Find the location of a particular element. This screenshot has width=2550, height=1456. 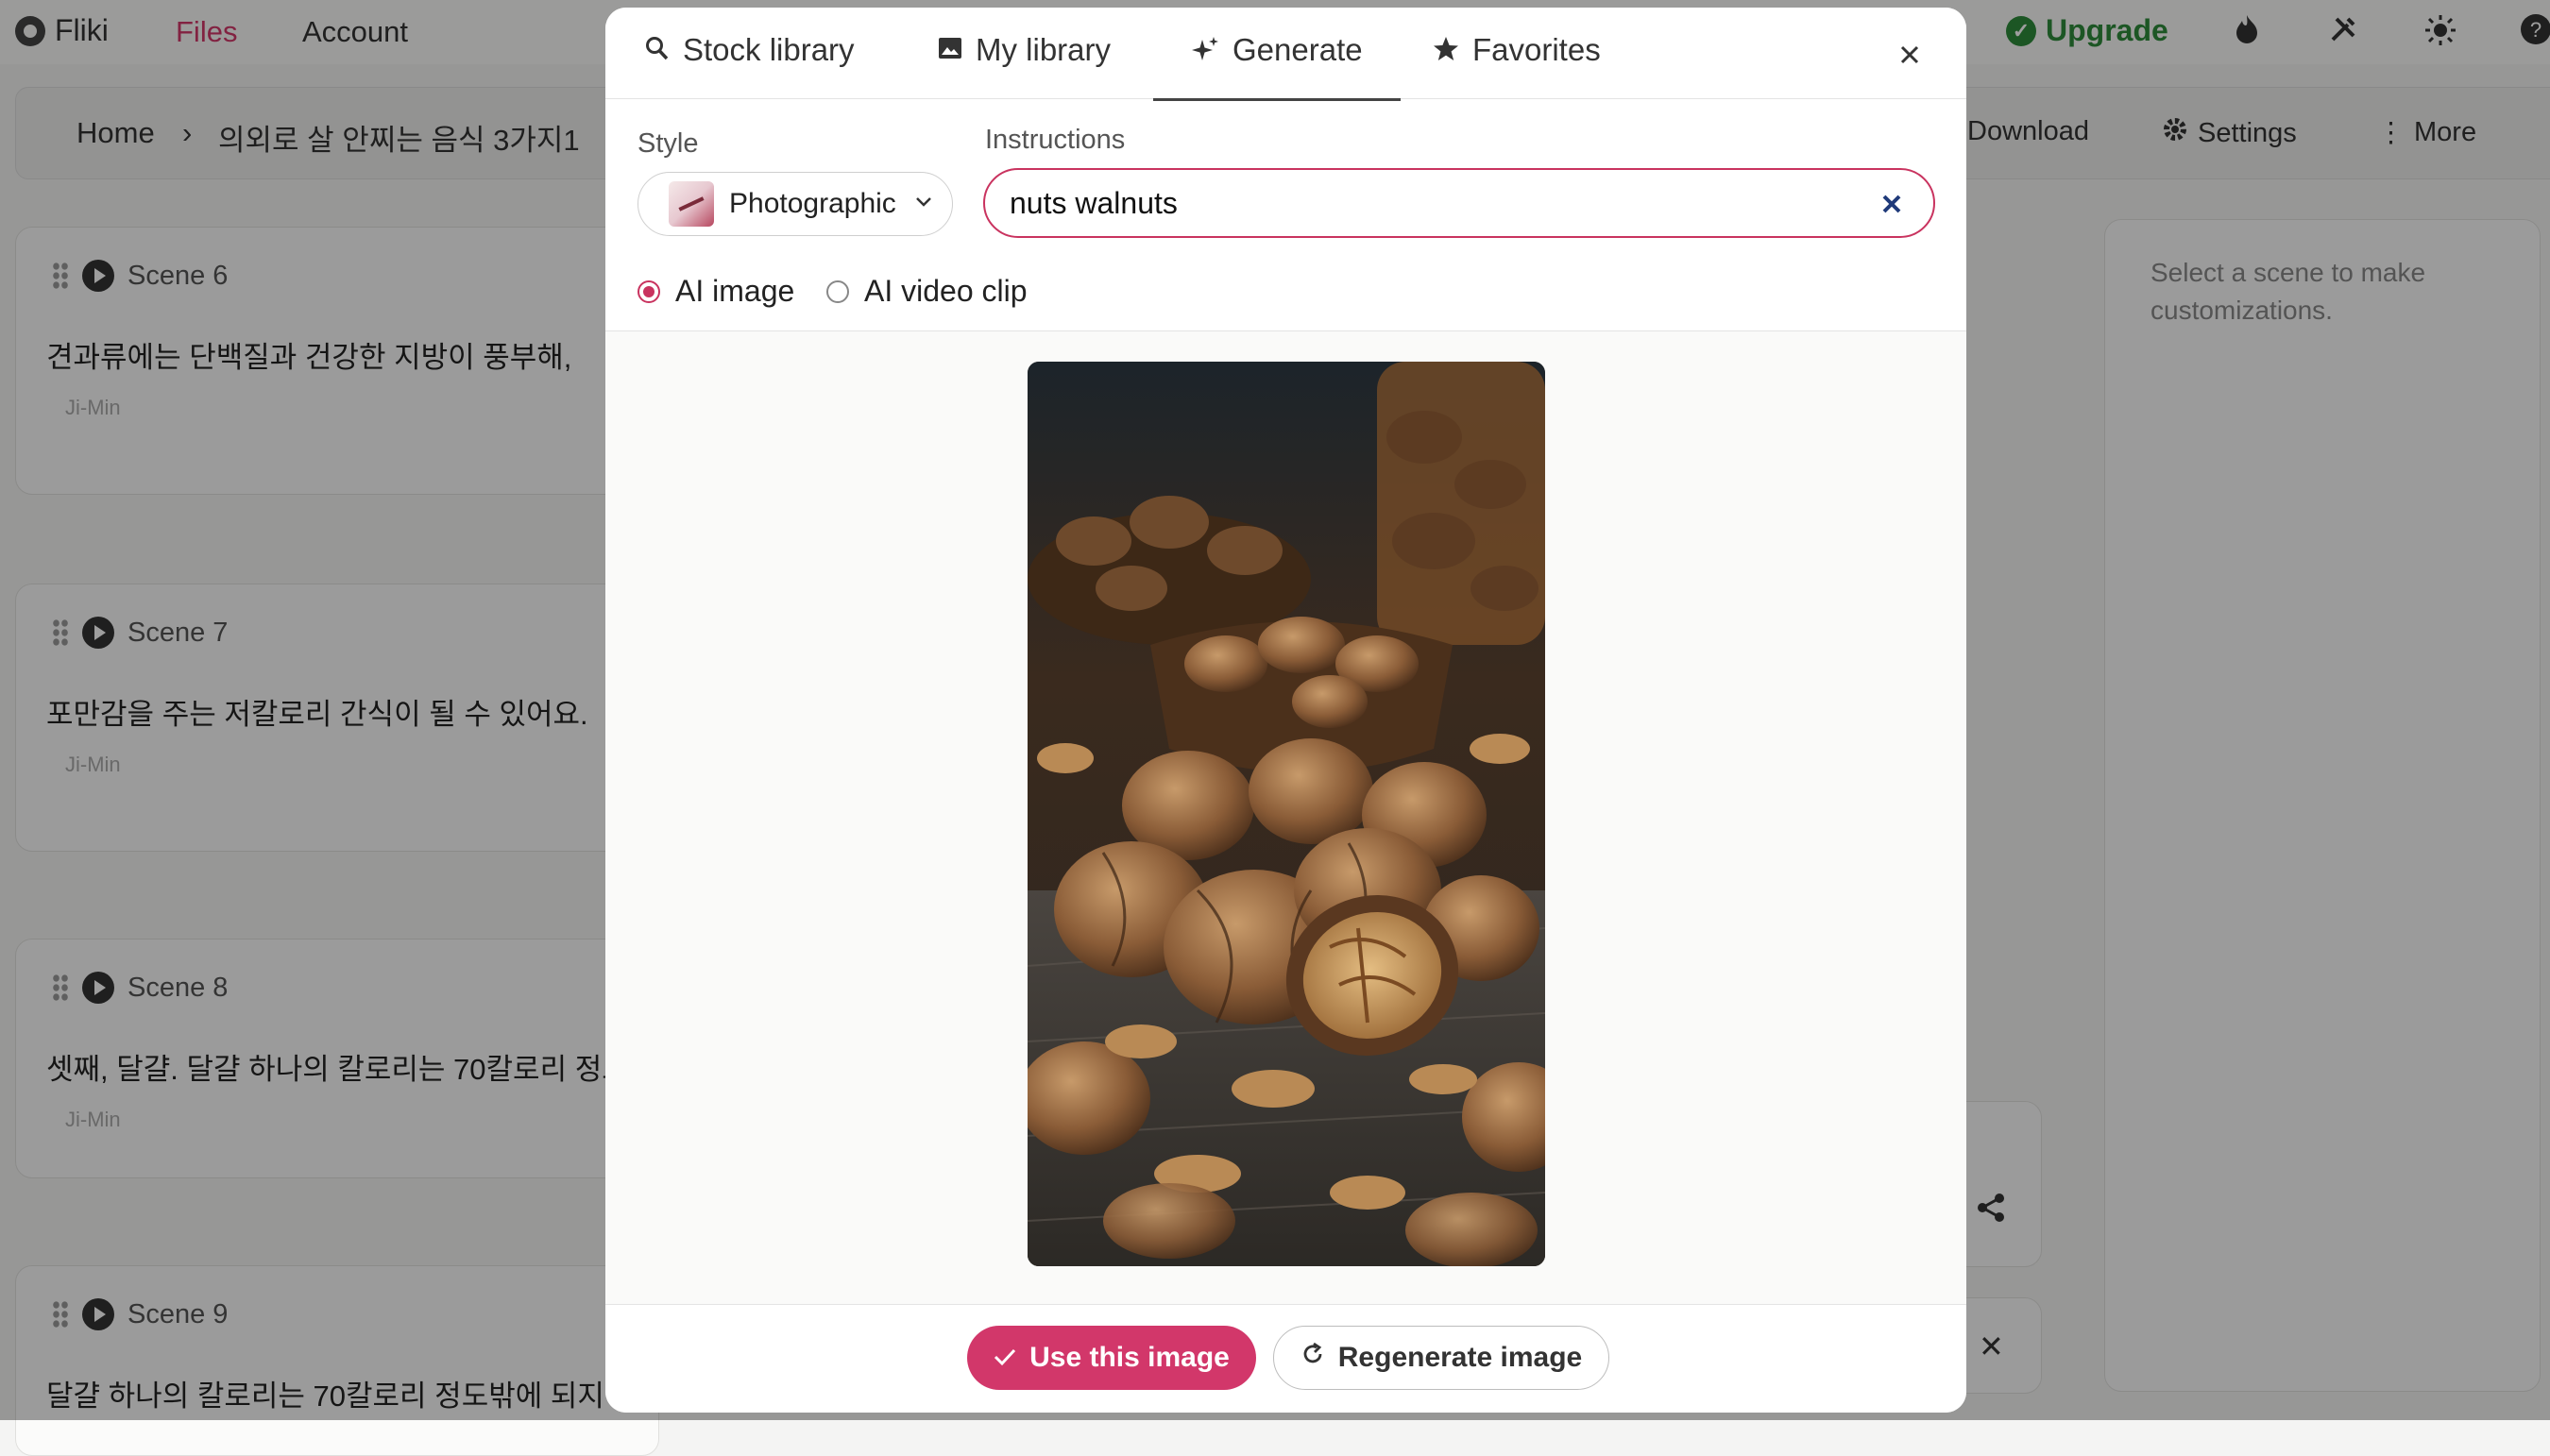

tab-generate: Generate is located at coordinates (1277, 66).